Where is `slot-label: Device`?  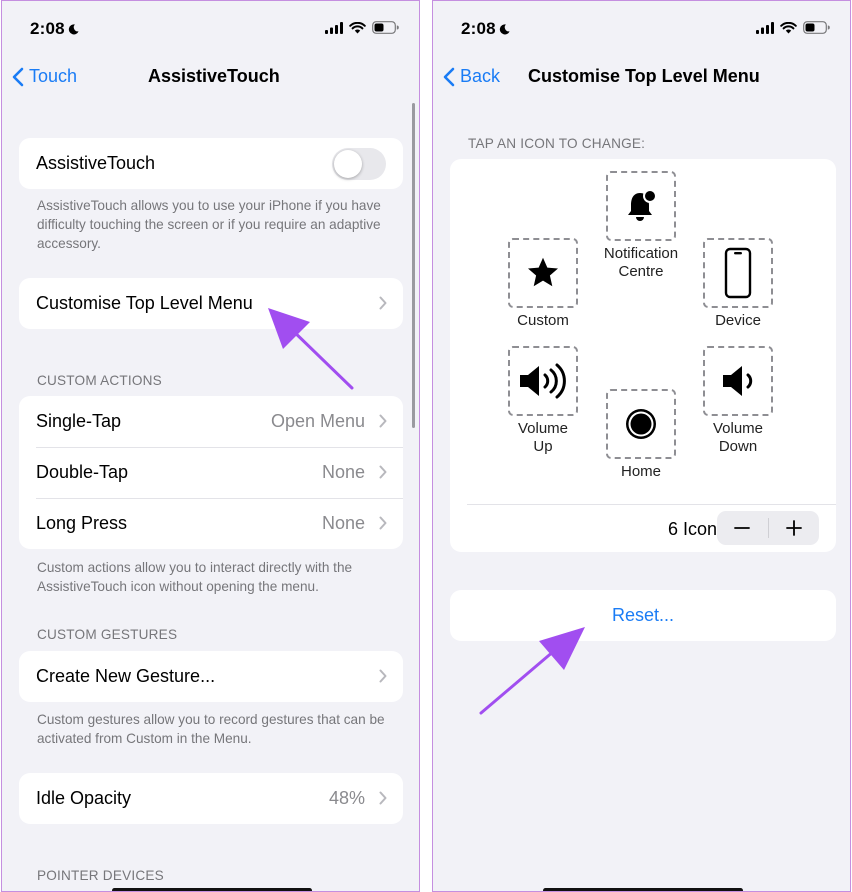
slot-label: Device is located at coordinates (738, 320).